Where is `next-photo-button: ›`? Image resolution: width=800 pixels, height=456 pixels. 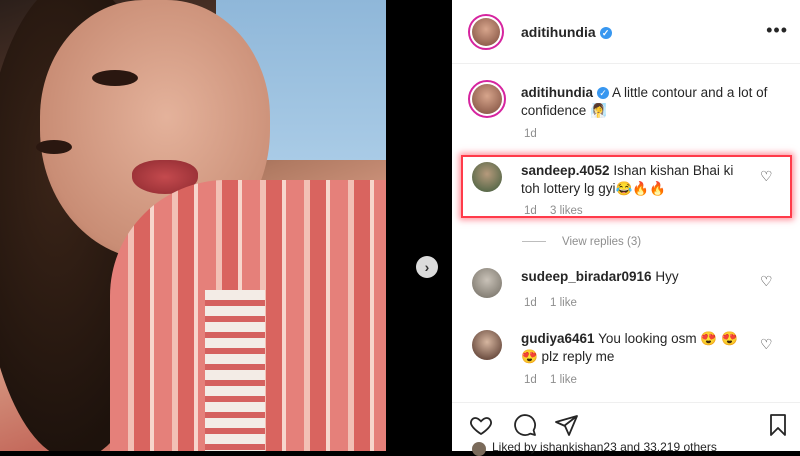
next-photo-button: › is located at coordinates (427, 267).